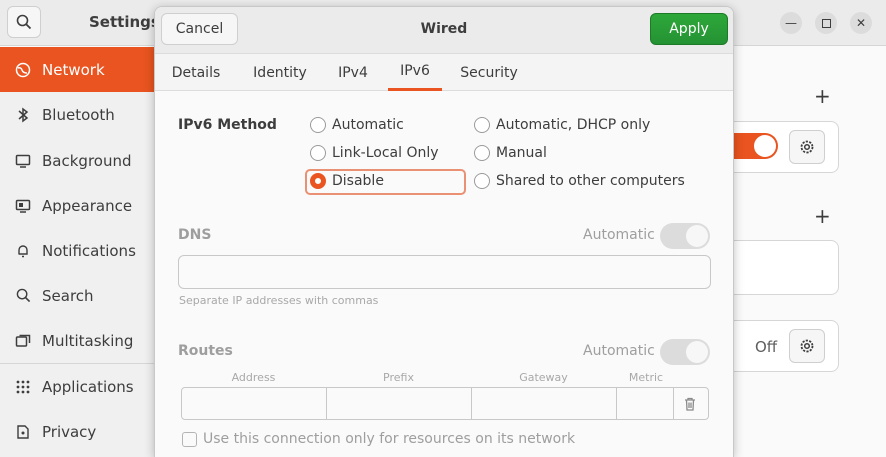 The height and width of the screenshot is (457, 886). What do you see at coordinates (398, 377) in the screenshot?
I see `column-header-prefix: Prefix` at bounding box center [398, 377].